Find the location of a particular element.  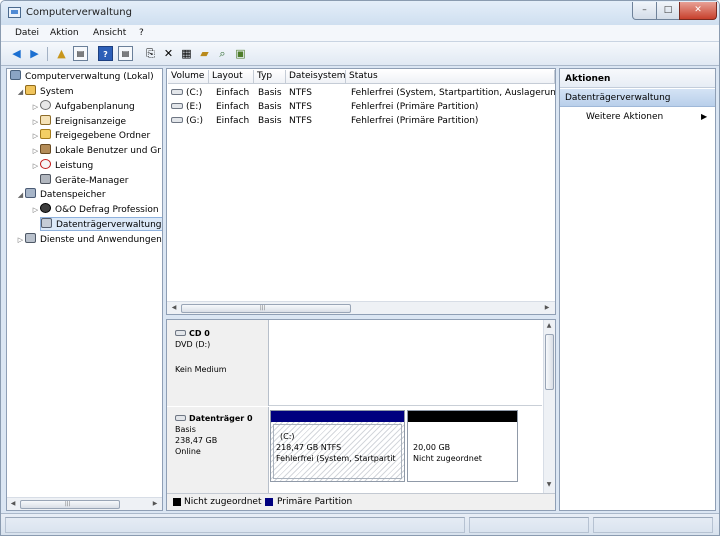

delete-icon: ✕ is located at coordinates (168, 53).